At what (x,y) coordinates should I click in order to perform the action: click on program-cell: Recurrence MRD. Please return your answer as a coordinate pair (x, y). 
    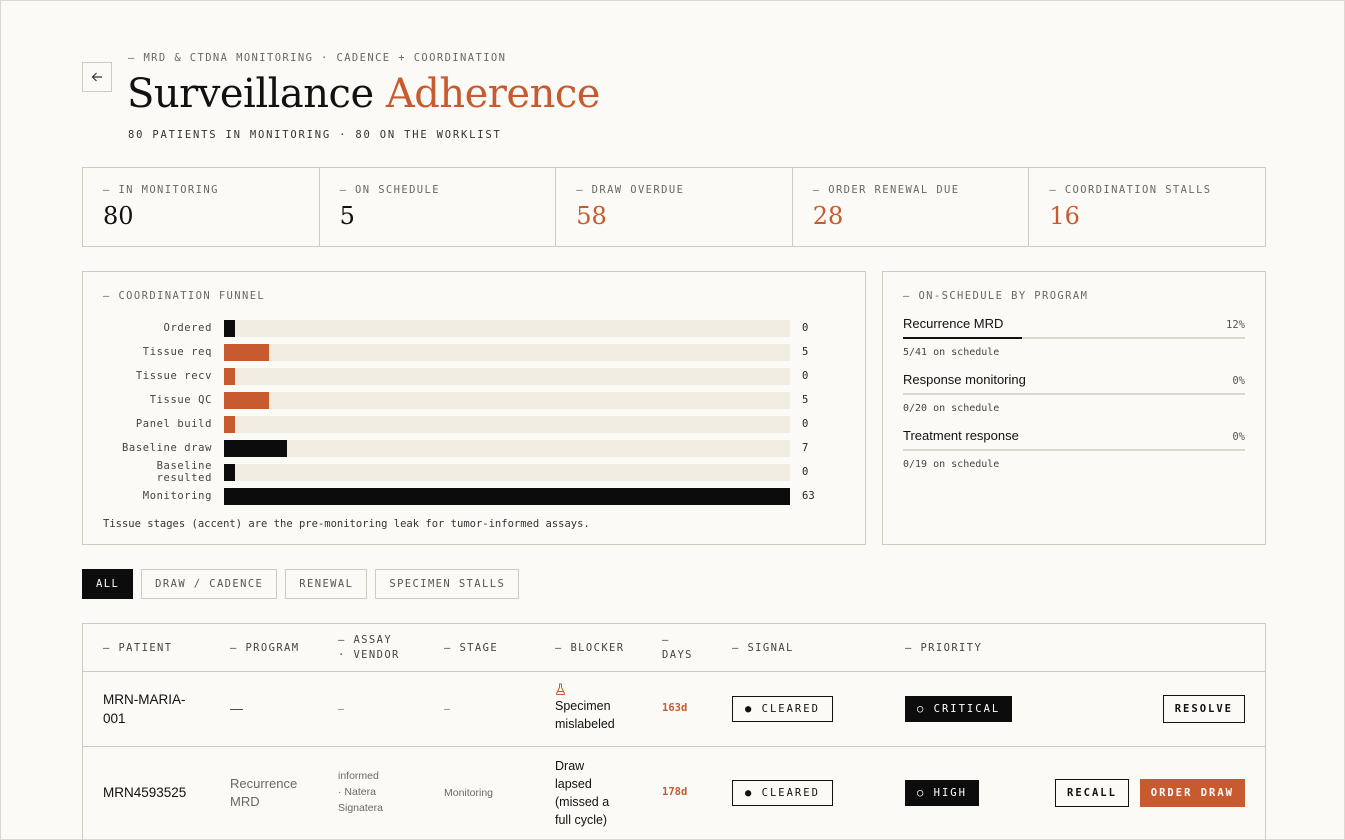
    Looking at the image, I should click on (263, 793).